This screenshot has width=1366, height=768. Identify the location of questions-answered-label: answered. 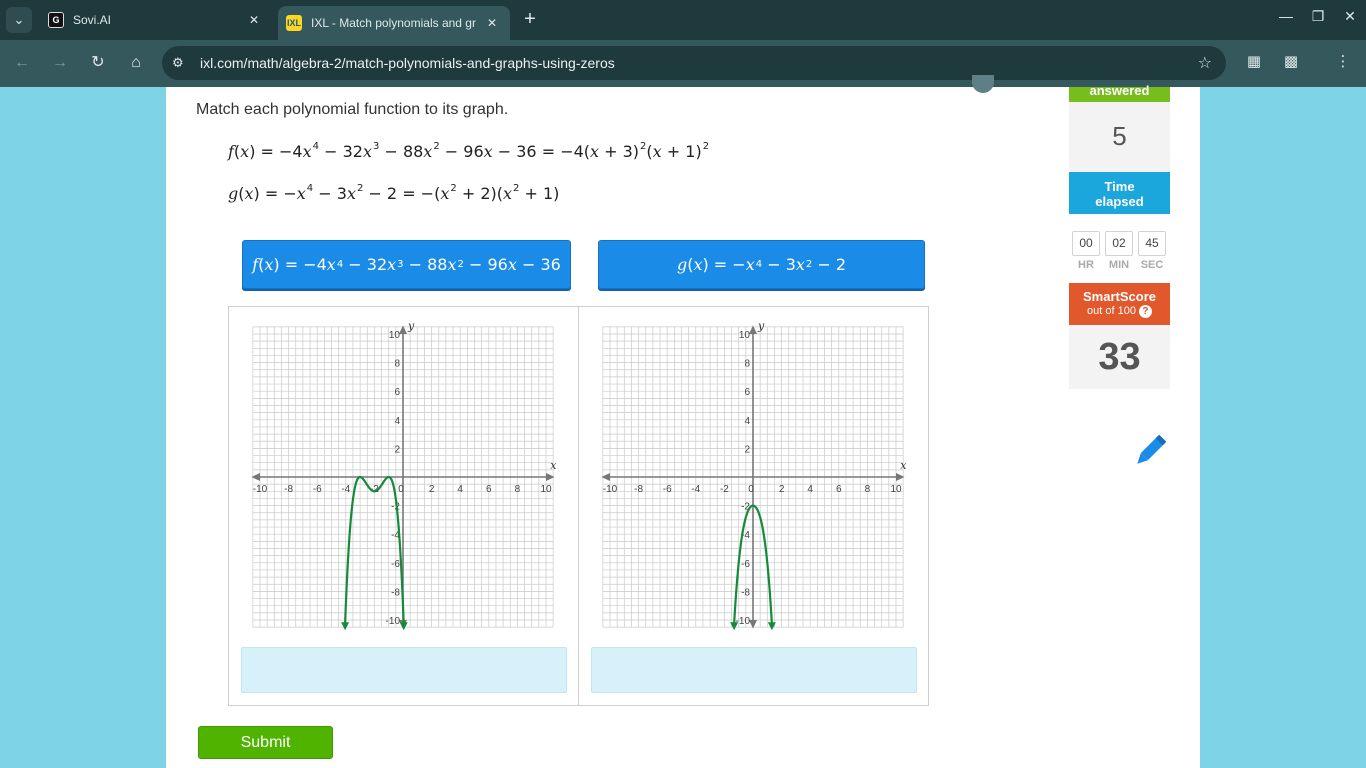
(1119, 93).